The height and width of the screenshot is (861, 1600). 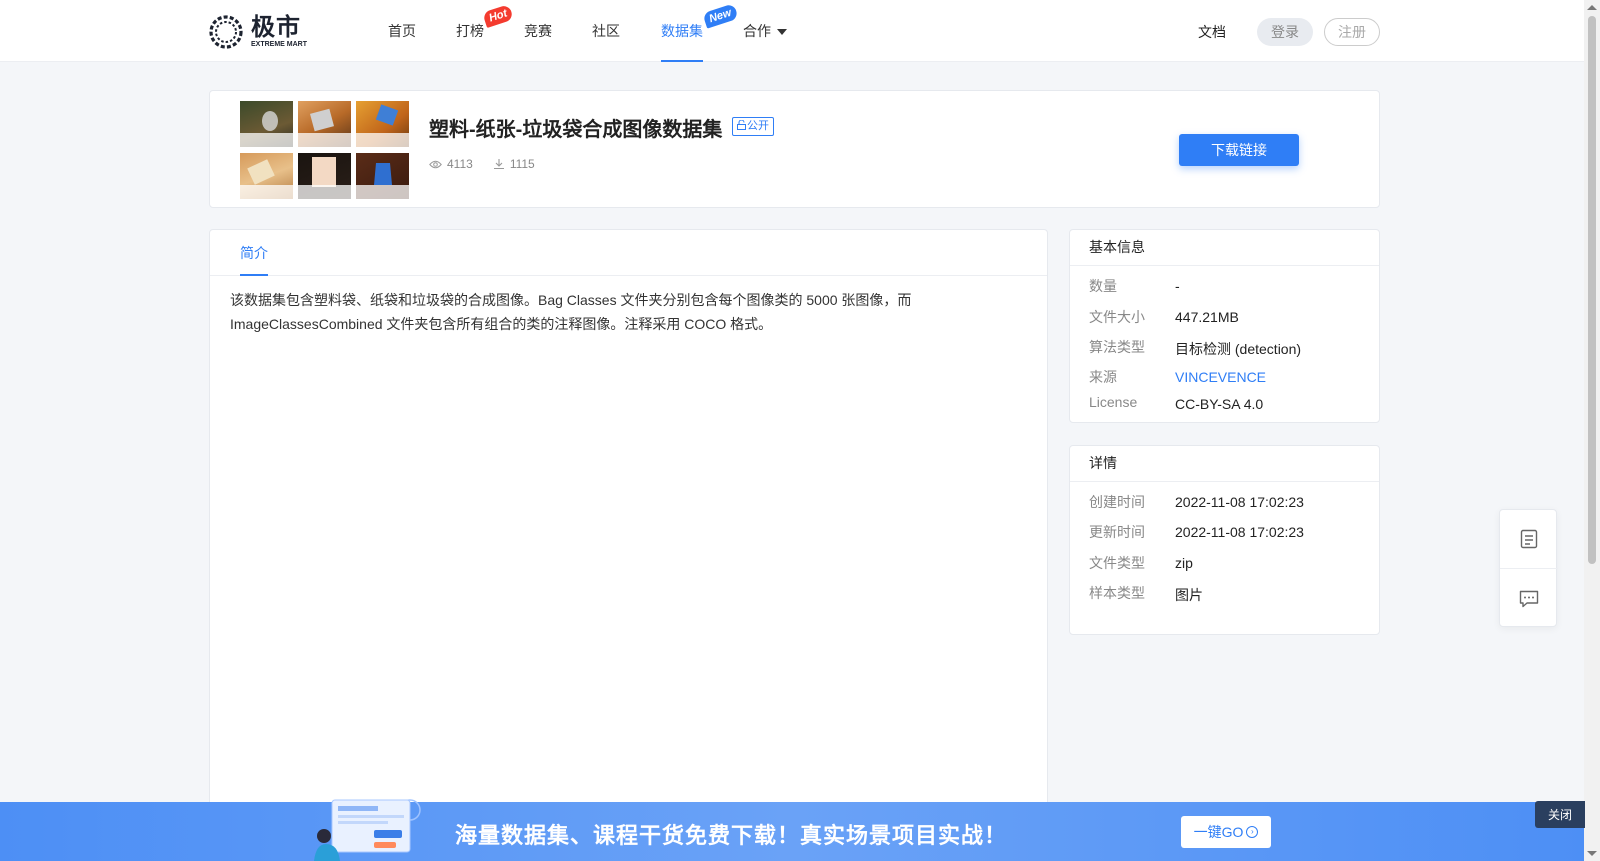 What do you see at coordinates (1560, 814) in the screenshot?
I see `close-banner-button: 关闭` at bounding box center [1560, 814].